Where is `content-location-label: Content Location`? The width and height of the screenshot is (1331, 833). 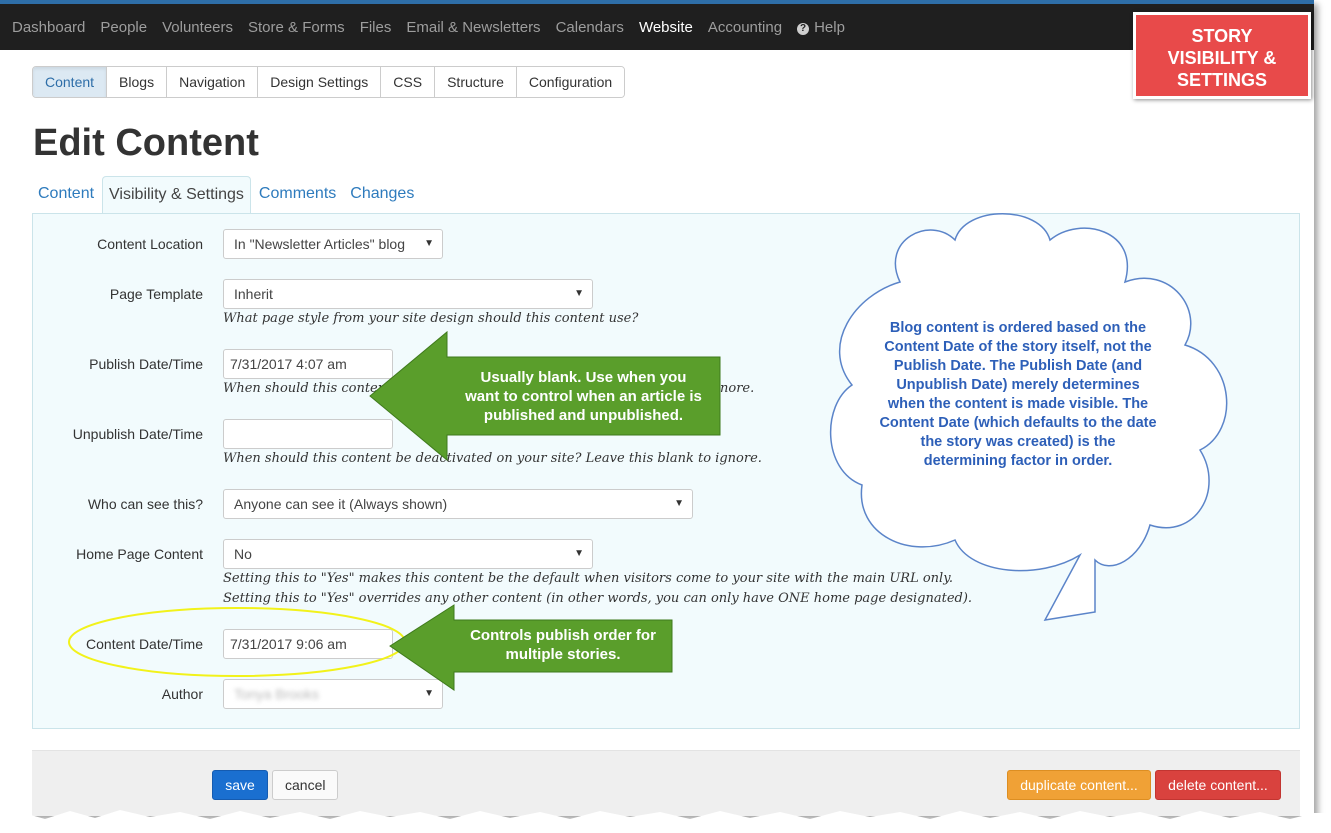
content-location-label: Content Location is located at coordinates (150, 244).